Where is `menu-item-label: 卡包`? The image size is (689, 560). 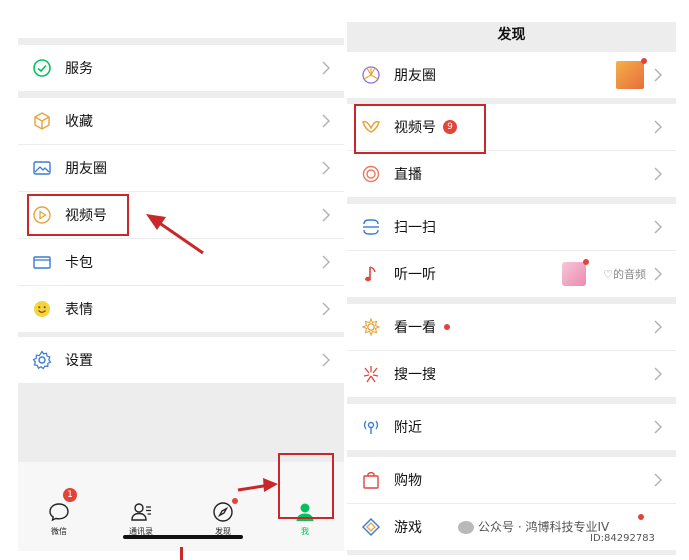 menu-item-label: 卡包 is located at coordinates (79, 263).